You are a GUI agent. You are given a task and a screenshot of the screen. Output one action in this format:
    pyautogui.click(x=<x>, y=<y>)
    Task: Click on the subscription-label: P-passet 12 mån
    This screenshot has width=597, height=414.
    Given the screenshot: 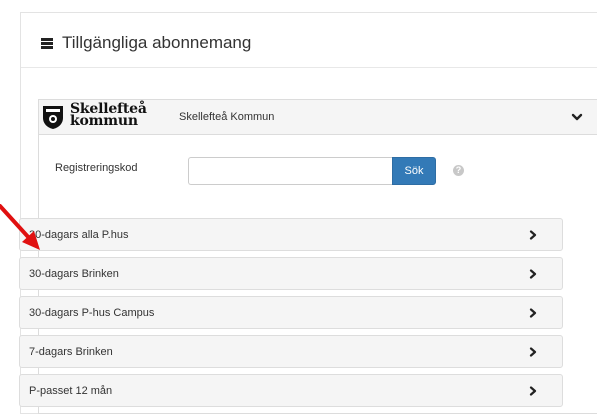 What is the action you would take?
    pyautogui.click(x=71, y=391)
    